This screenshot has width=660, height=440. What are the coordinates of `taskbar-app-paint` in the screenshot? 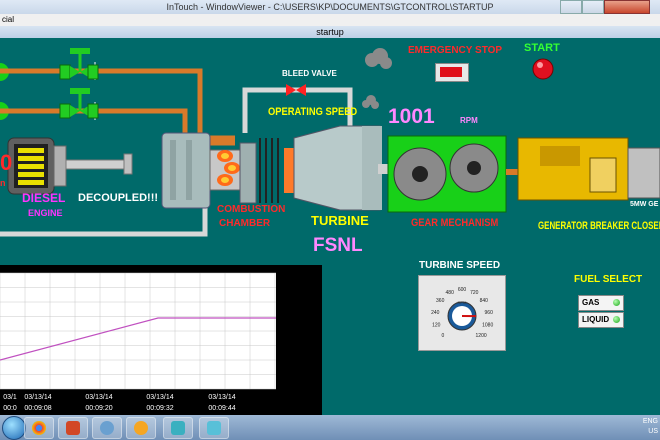 It's located at (107, 428).